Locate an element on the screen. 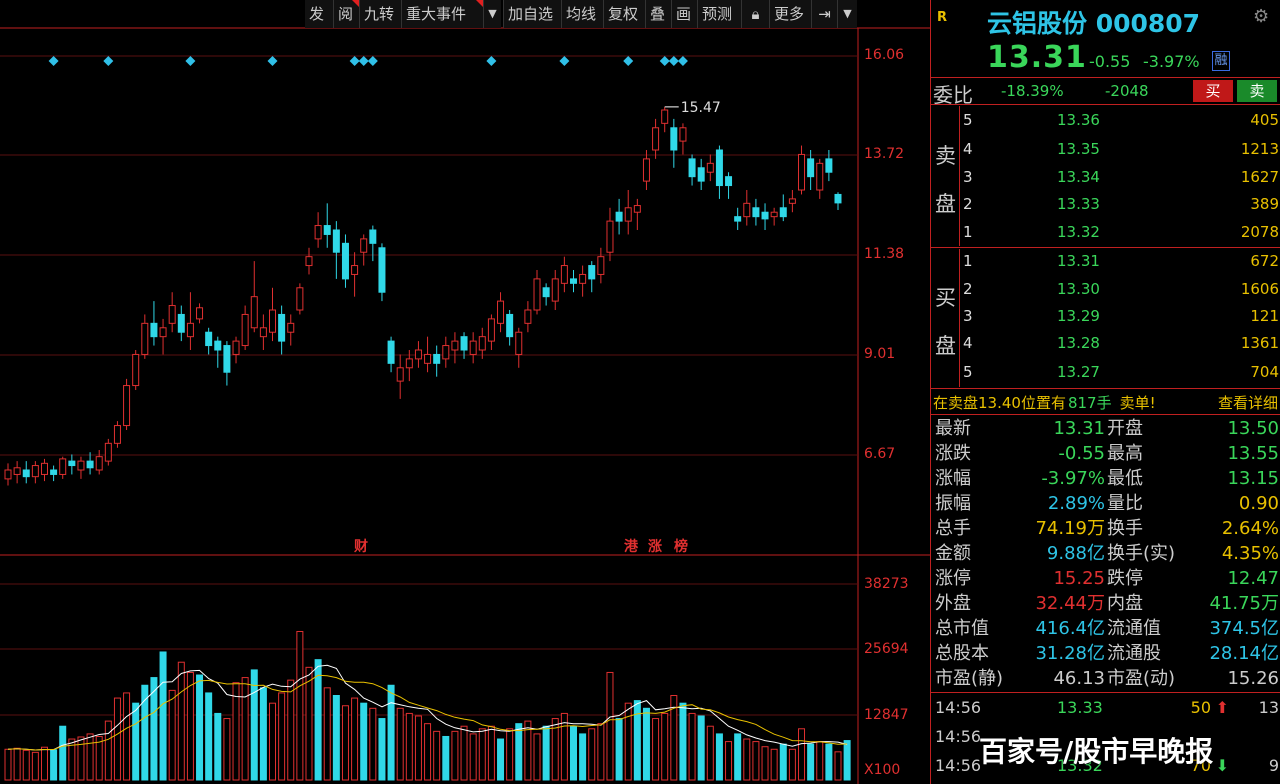  toolbar-item-more: 更多 is located at coordinates (790, 14).